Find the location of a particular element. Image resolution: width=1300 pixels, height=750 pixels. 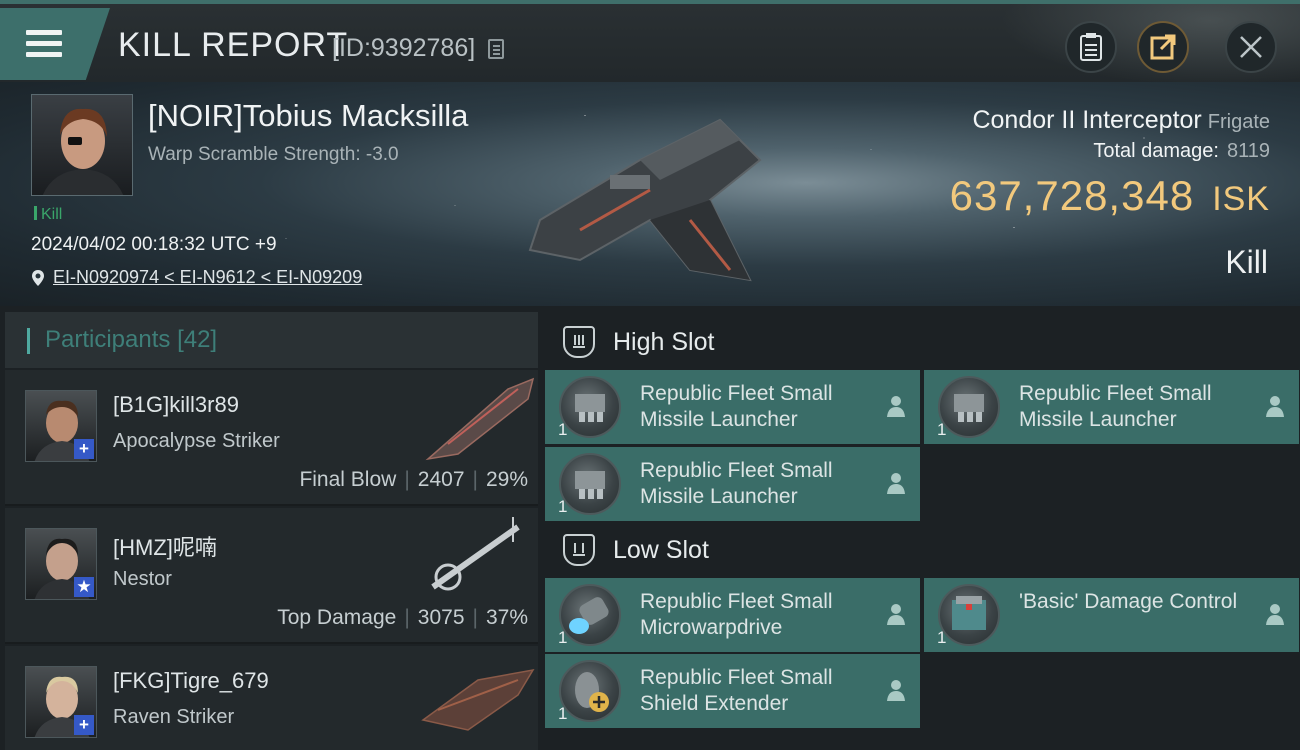

victim-avatar is located at coordinates (83, 151).